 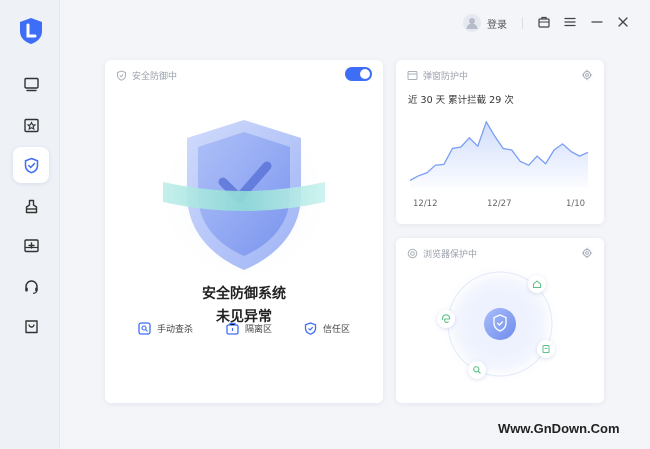 What do you see at coordinates (310, 328) in the screenshot?
I see `trust-shield-icon` at bounding box center [310, 328].